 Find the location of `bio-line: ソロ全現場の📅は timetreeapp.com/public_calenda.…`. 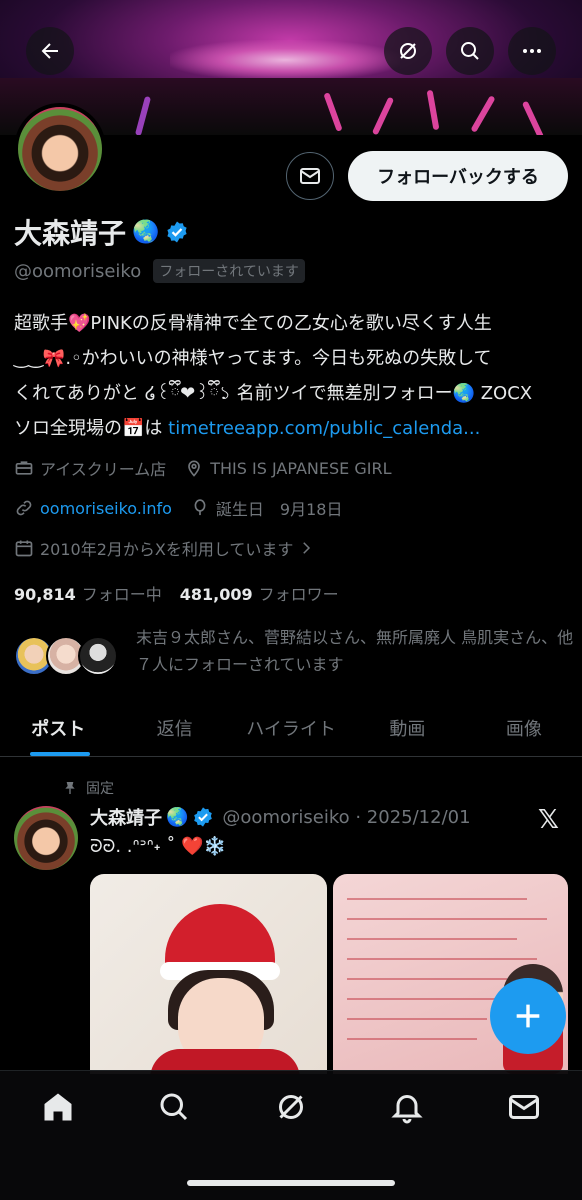

bio-line: ソロ全現場の📅は timetreeapp.com/public_calenda.… is located at coordinates (294, 428).